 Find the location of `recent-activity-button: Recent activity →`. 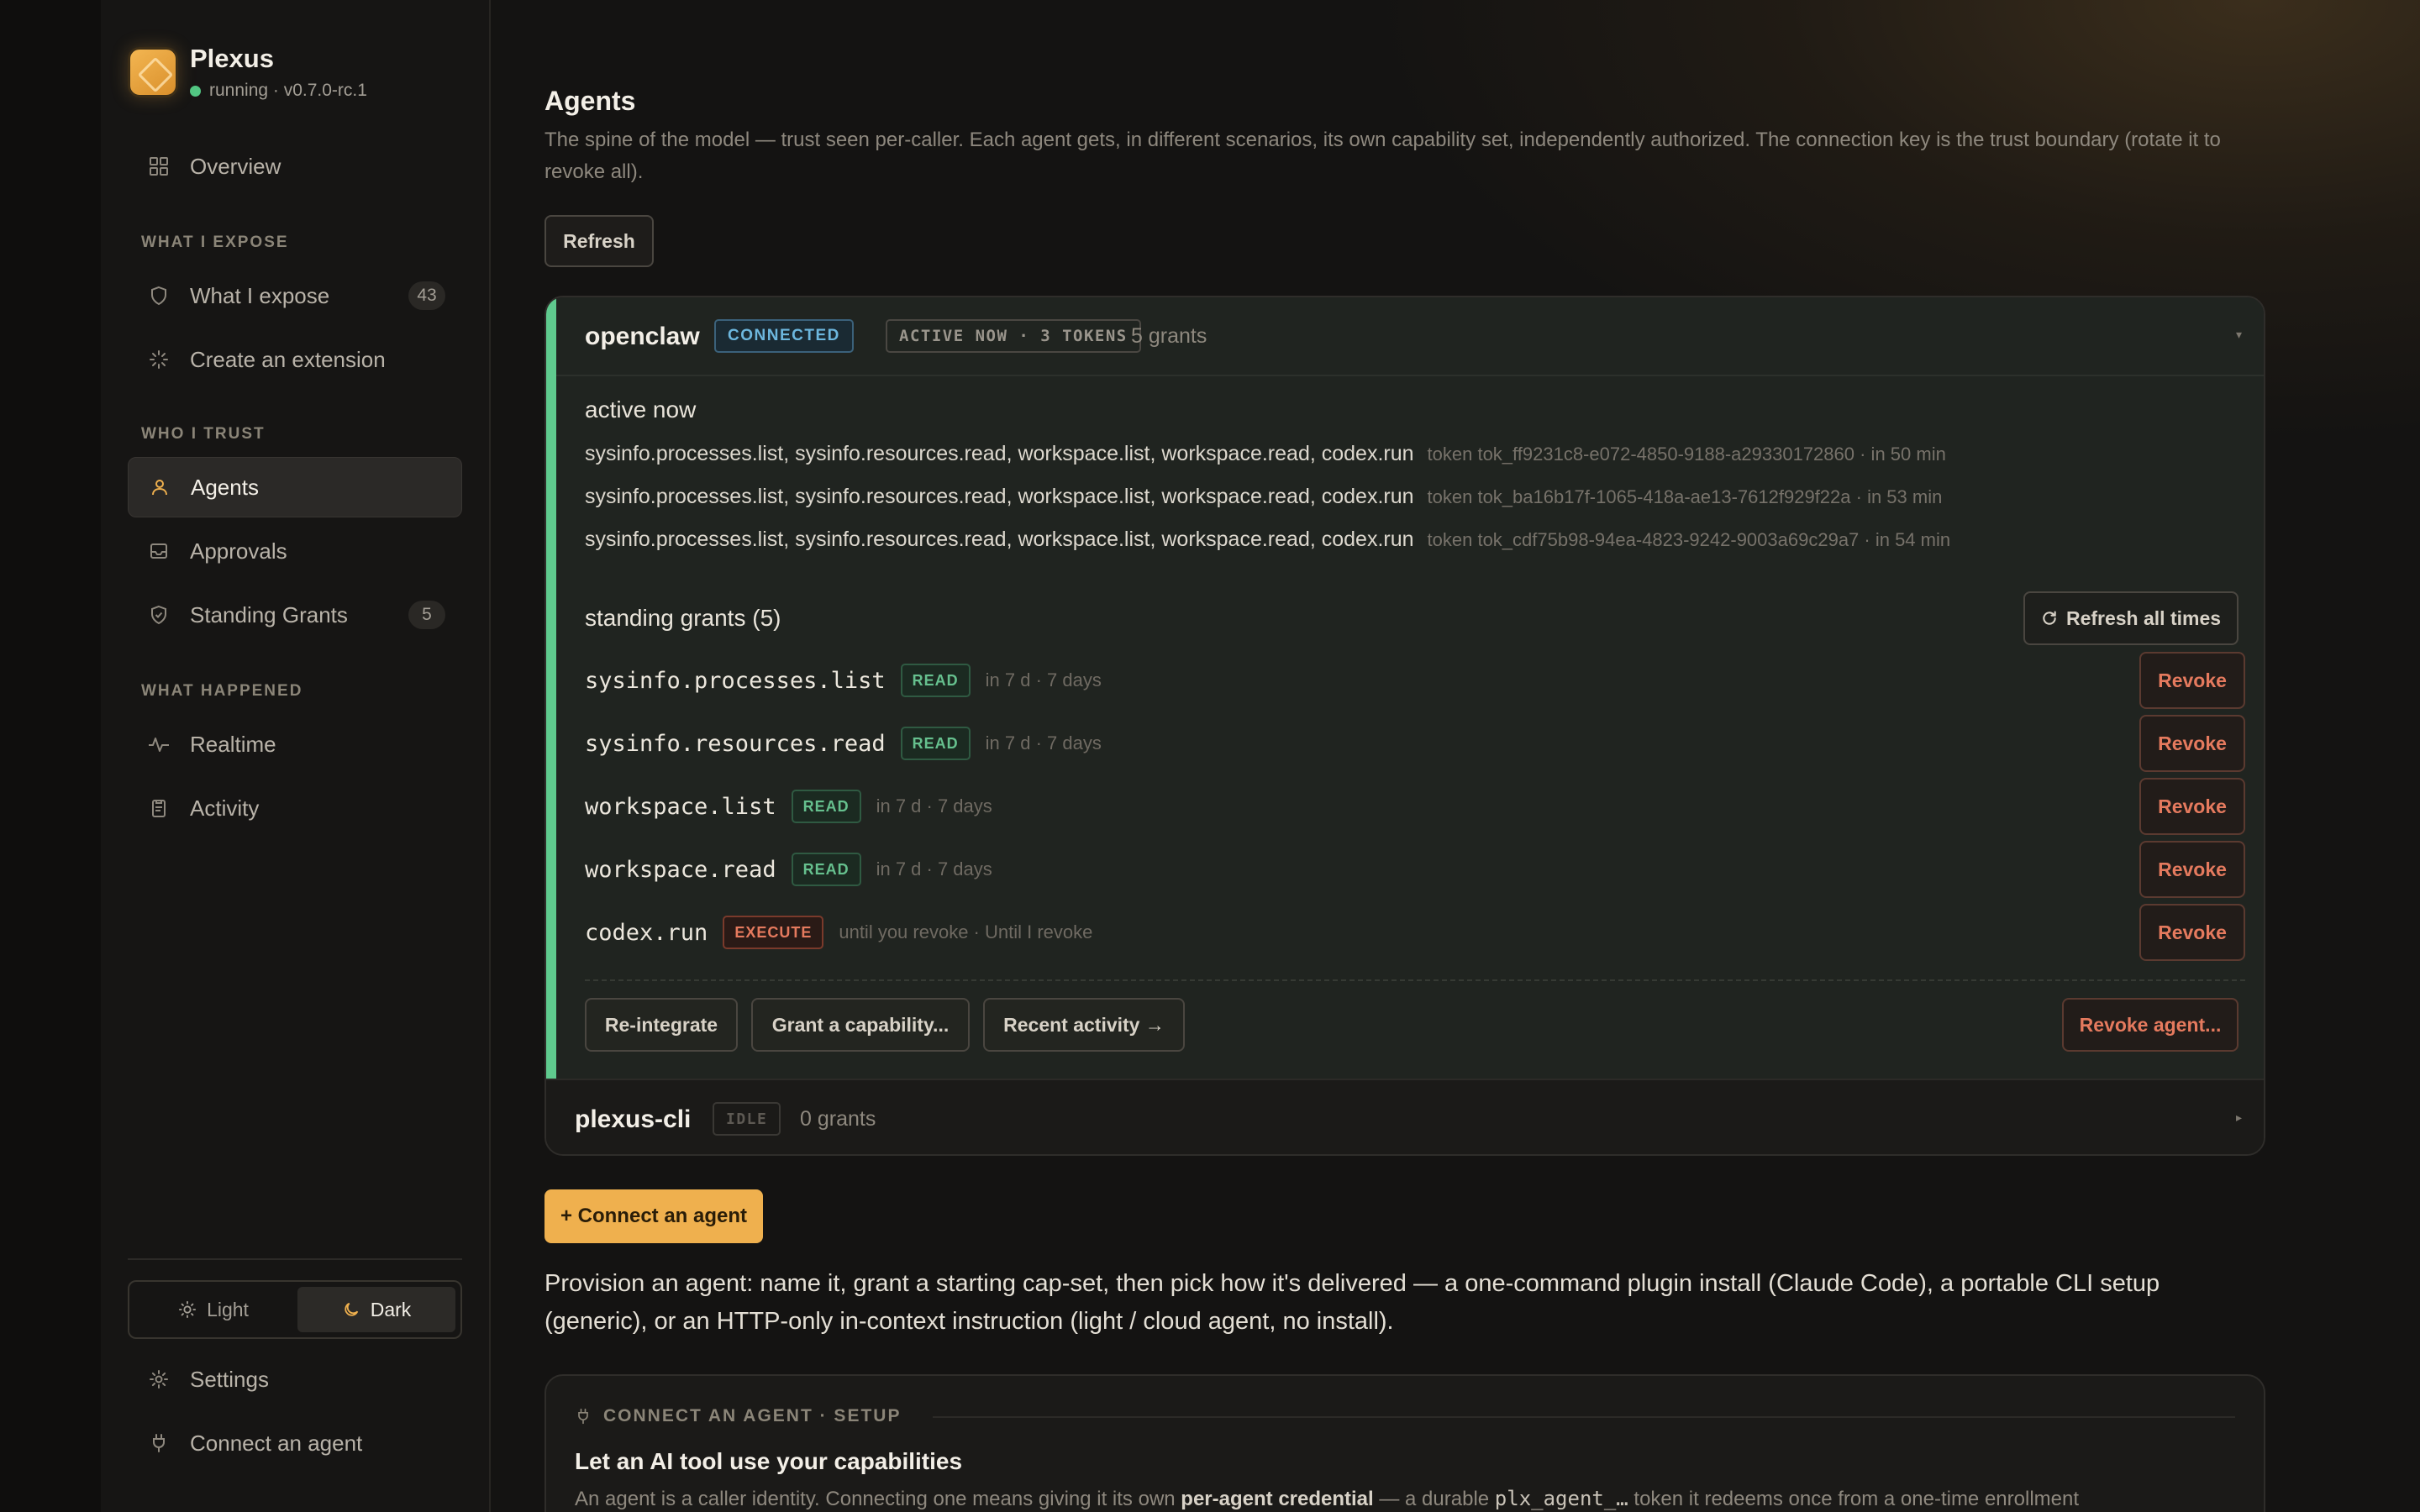

recent-activity-button: Recent activity → is located at coordinates (1084, 1025).